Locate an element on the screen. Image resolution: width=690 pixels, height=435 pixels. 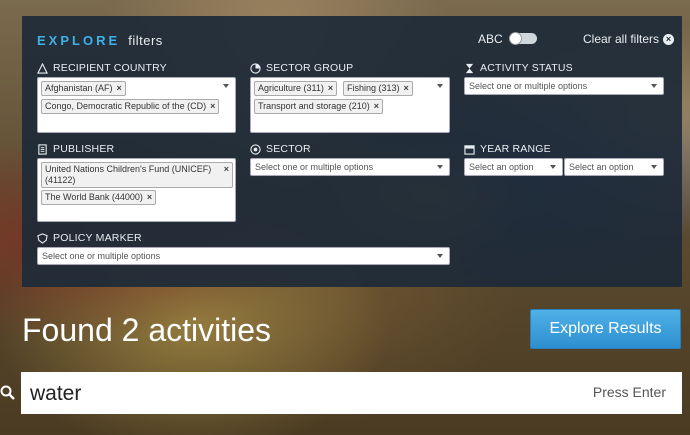
abc-label: ABC is located at coordinates (490, 39).